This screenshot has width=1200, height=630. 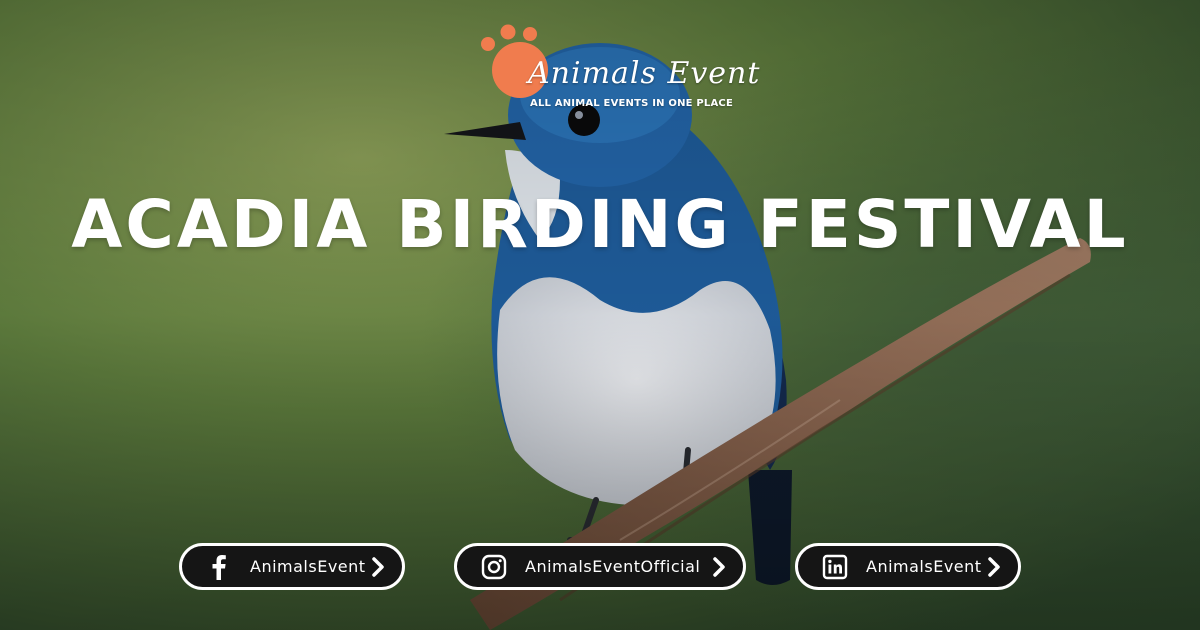 What do you see at coordinates (924, 566) in the screenshot?
I see `linkedin-handle: AnimalsEvent` at bounding box center [924, 566].